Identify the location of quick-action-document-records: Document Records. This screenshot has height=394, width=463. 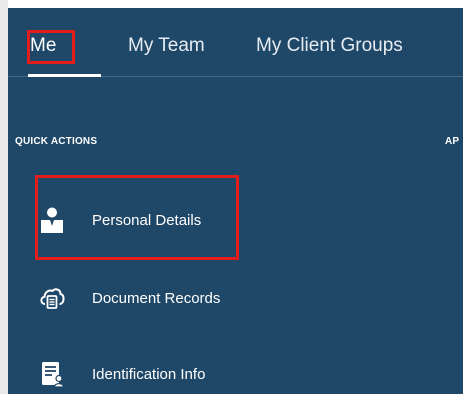
(194, 300).